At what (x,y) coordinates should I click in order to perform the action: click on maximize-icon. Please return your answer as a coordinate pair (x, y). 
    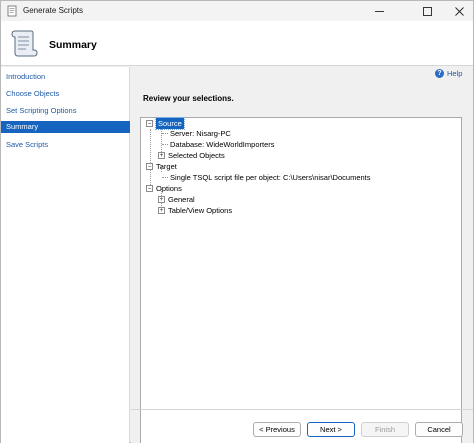
    Looking at the image, I should click on (427, 11).